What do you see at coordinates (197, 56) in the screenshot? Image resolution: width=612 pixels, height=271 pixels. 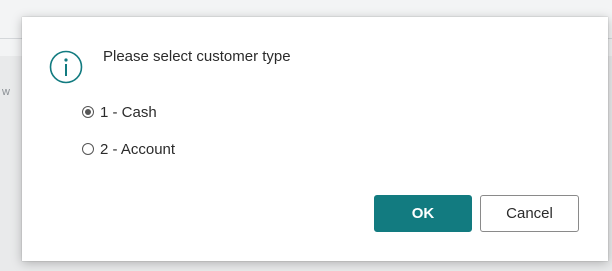 I see `dialog-message: Please select customer type` at bounding box center [197, 56].